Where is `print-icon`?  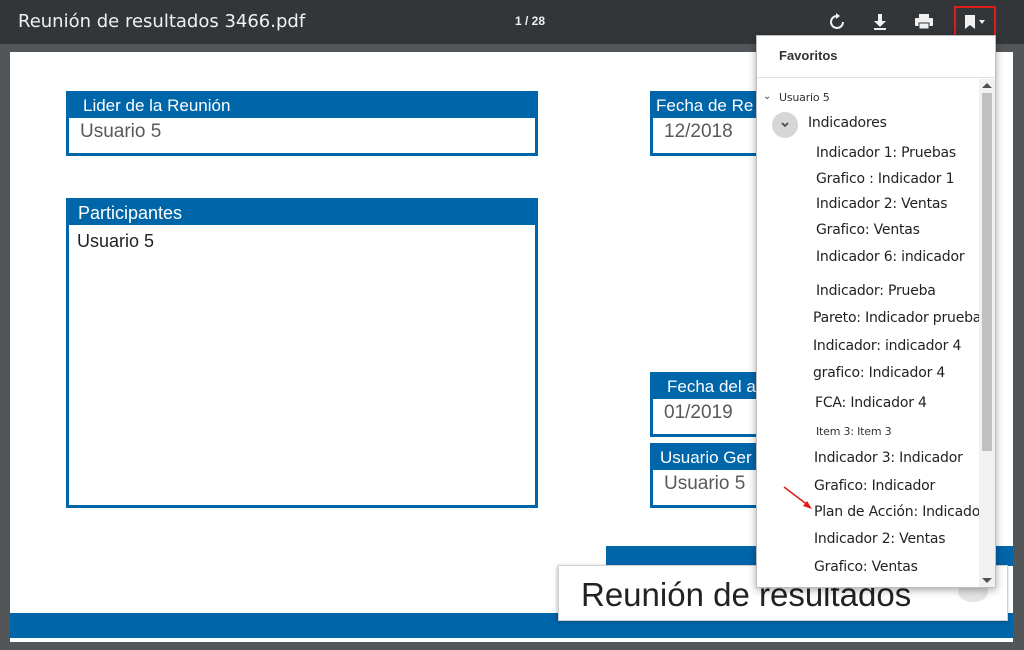
print-icon is located at coordinates (924, 22).